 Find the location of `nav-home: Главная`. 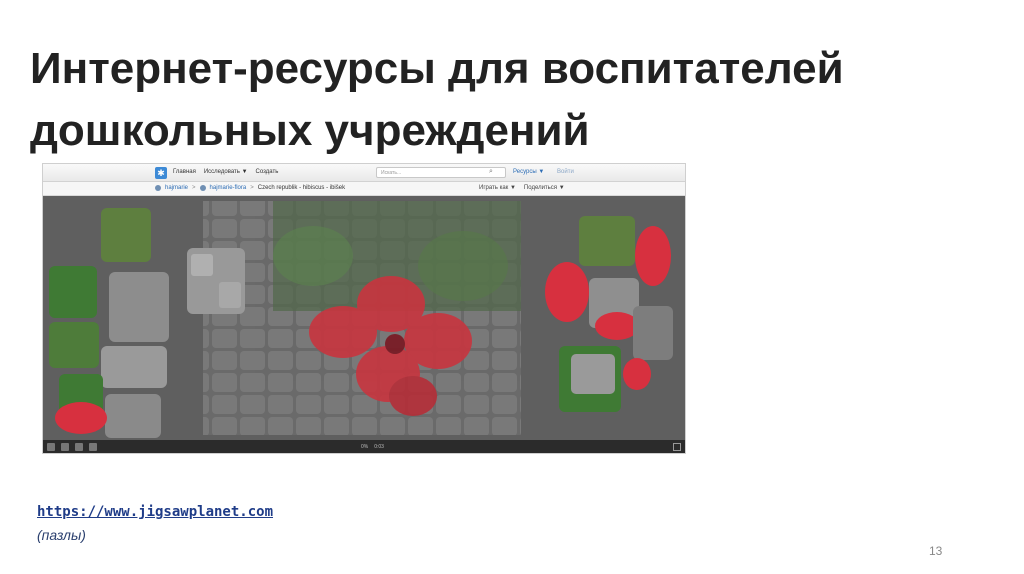

nav-home: Главная is located at coordinates (184, 172).